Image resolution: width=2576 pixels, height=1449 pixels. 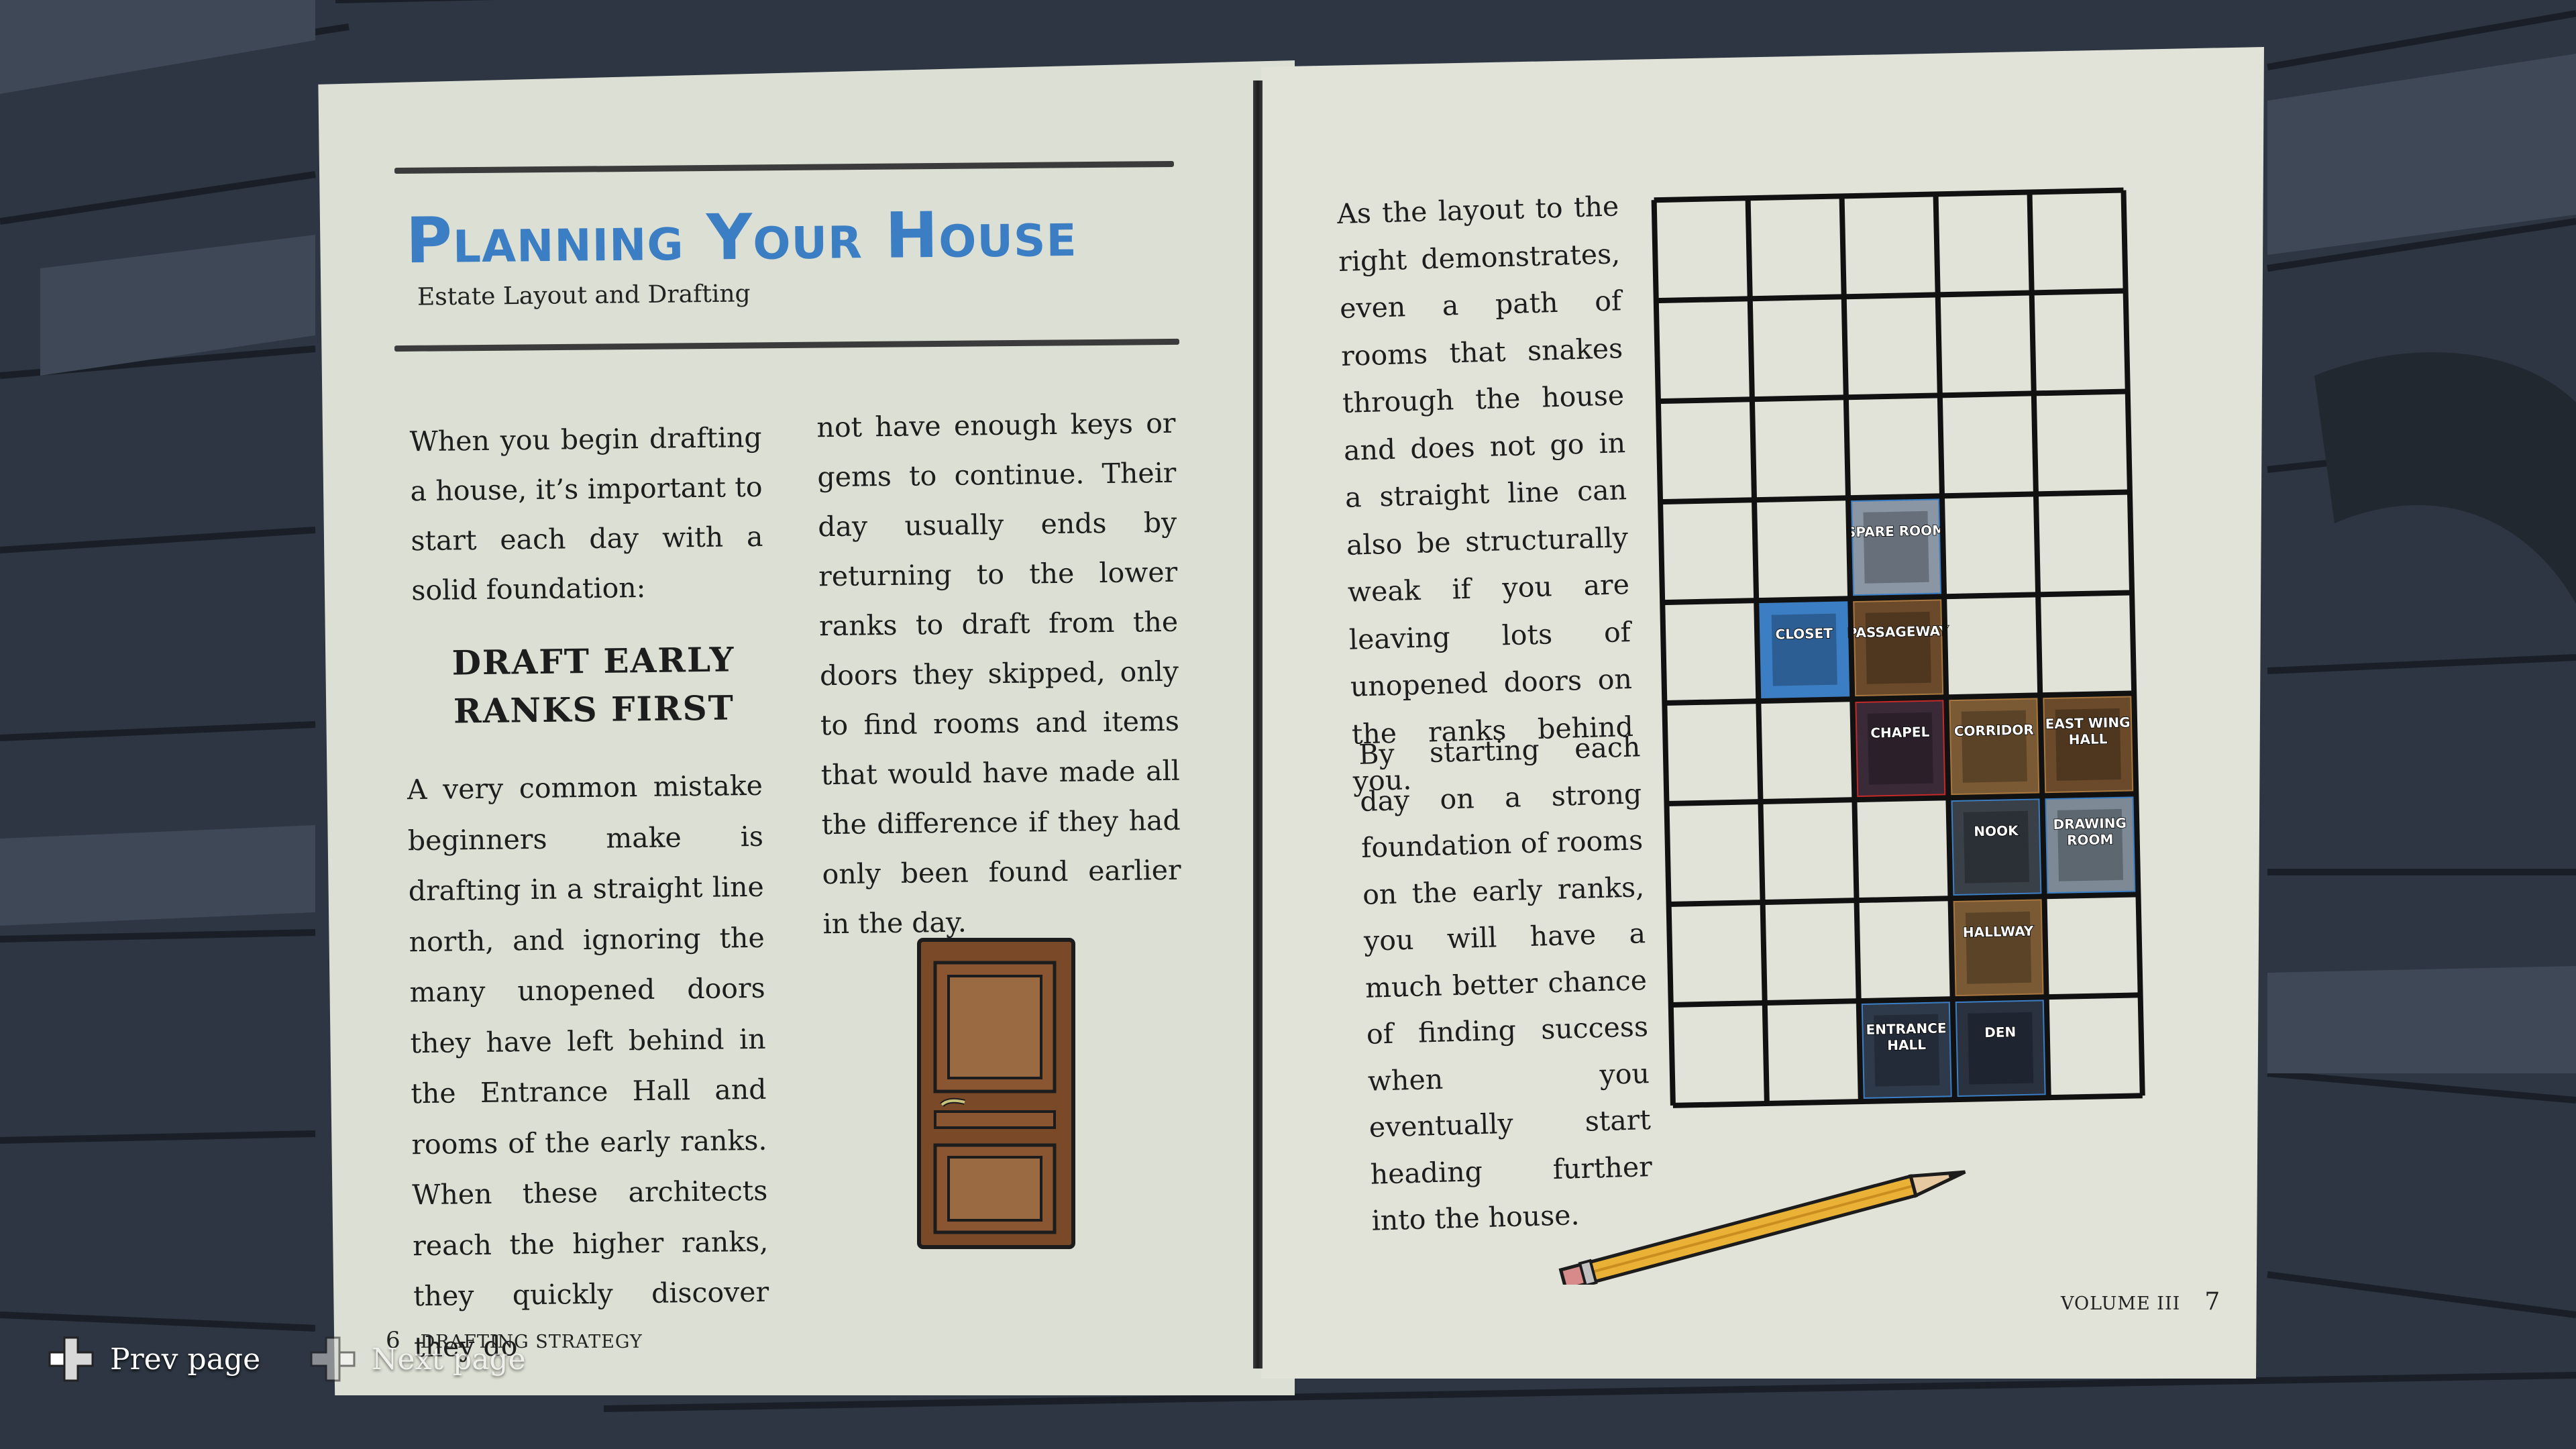 What do you see at coordinates (2212, 1302) in the screenshot?
I see `right-page-number: 7` at bounding box center [2212, 1302].